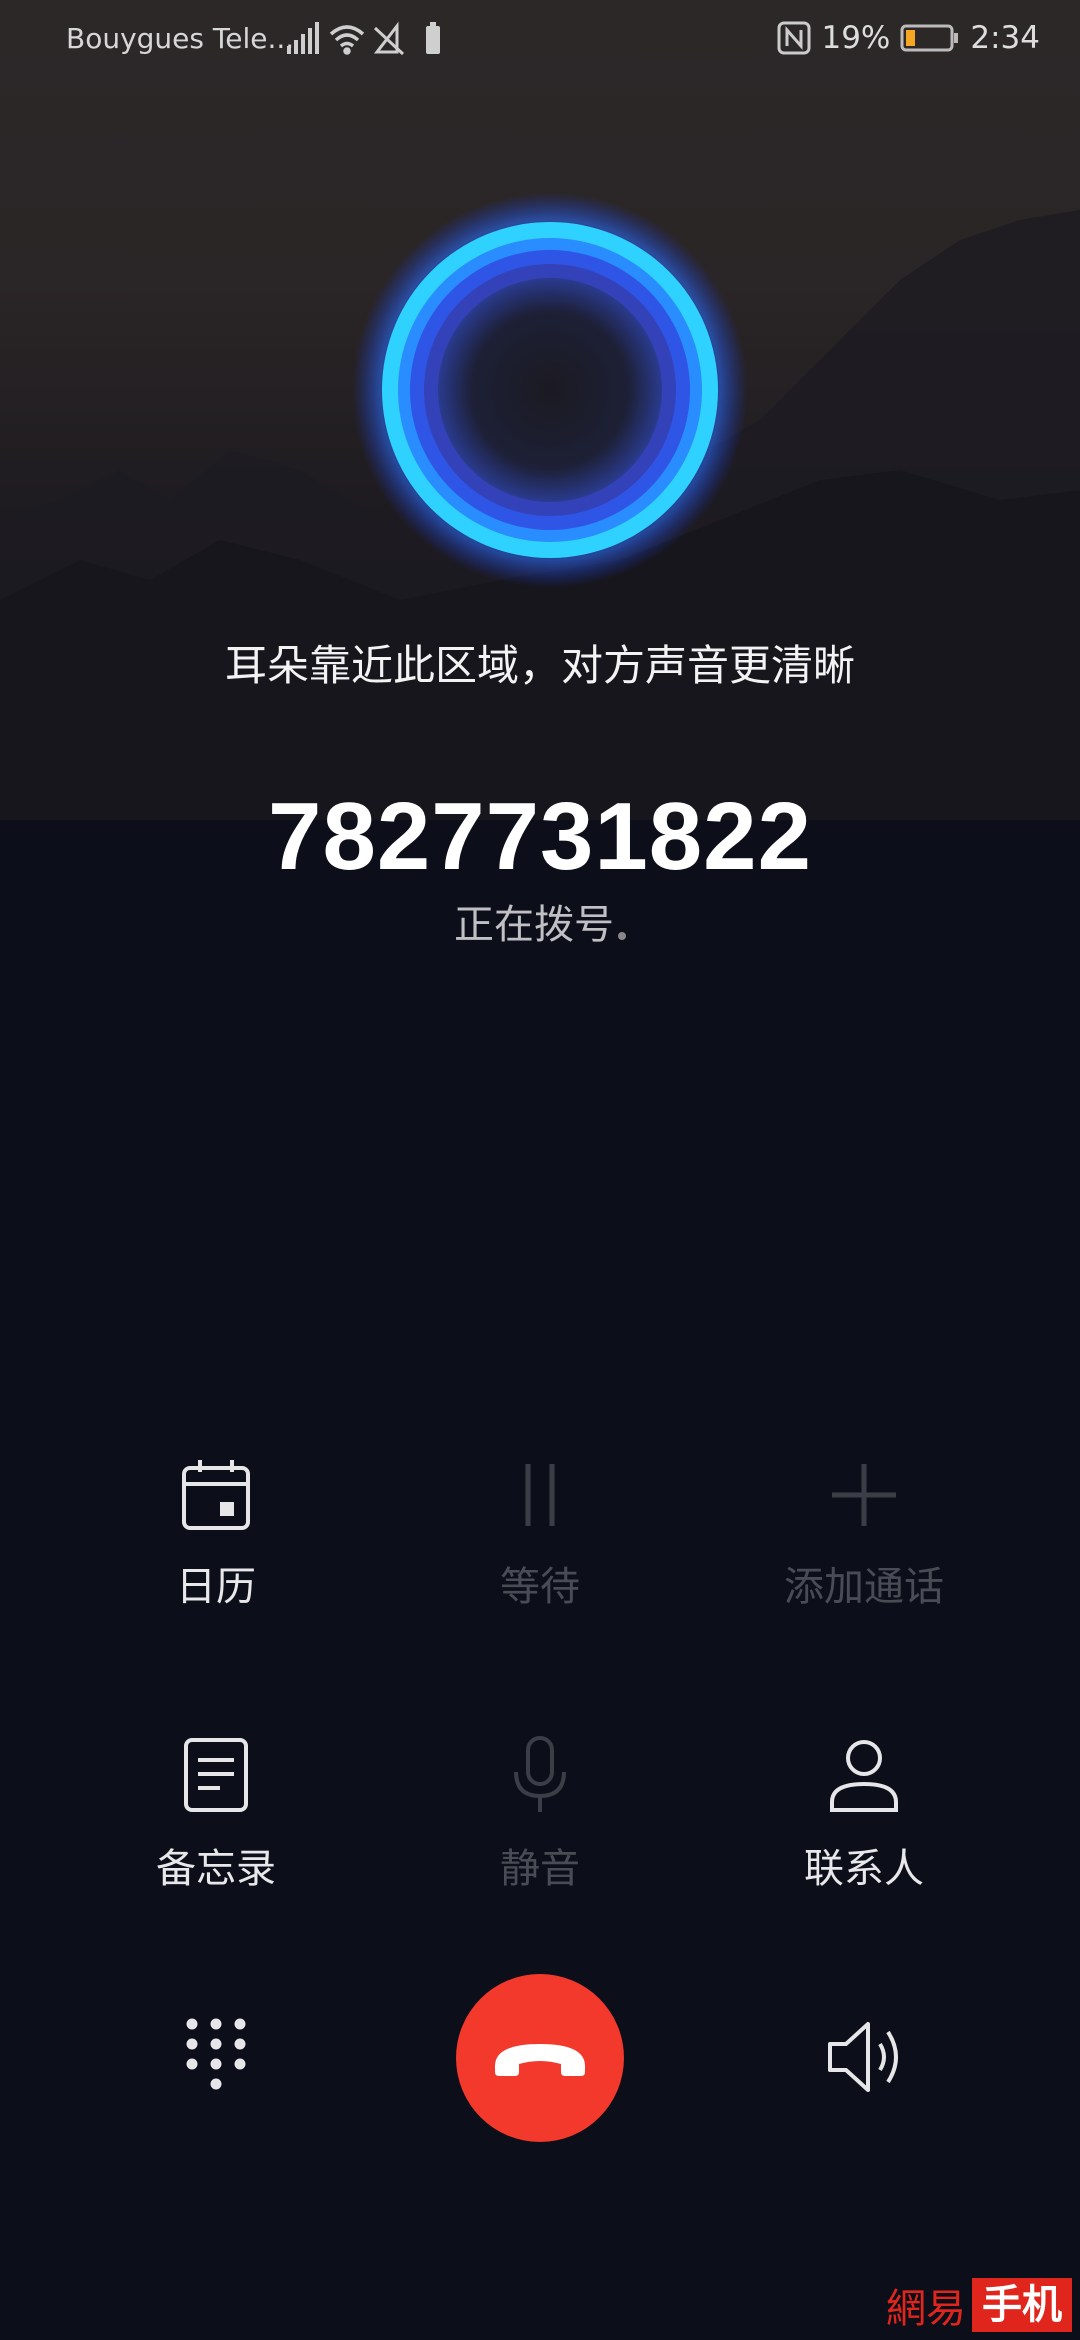 The width and height of the screenshot is (1080, 2340). I want to click on earpiece-hint: 耳朵靠近此区域，对方声音更清晰, so click(539, 665).